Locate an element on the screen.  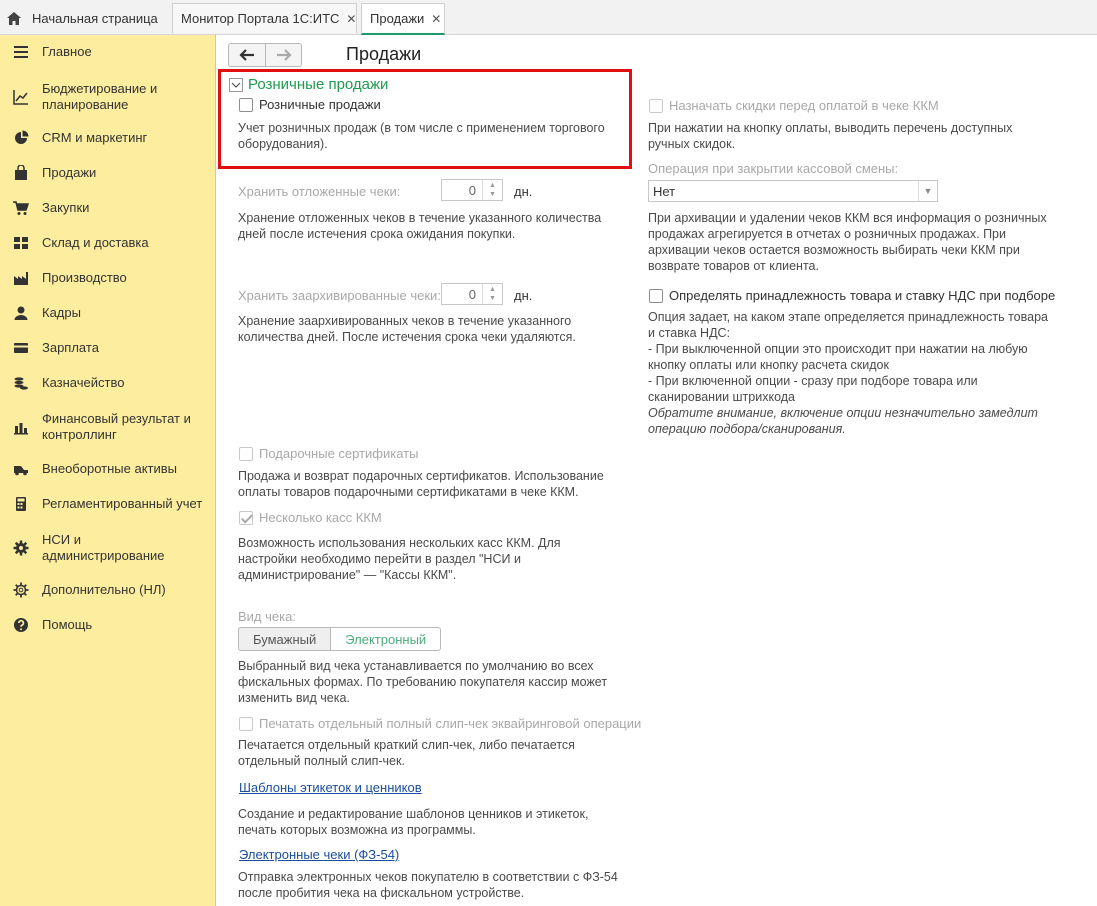
dropdown-arrow-icon: ▼ is located at coordinates (927, 191).